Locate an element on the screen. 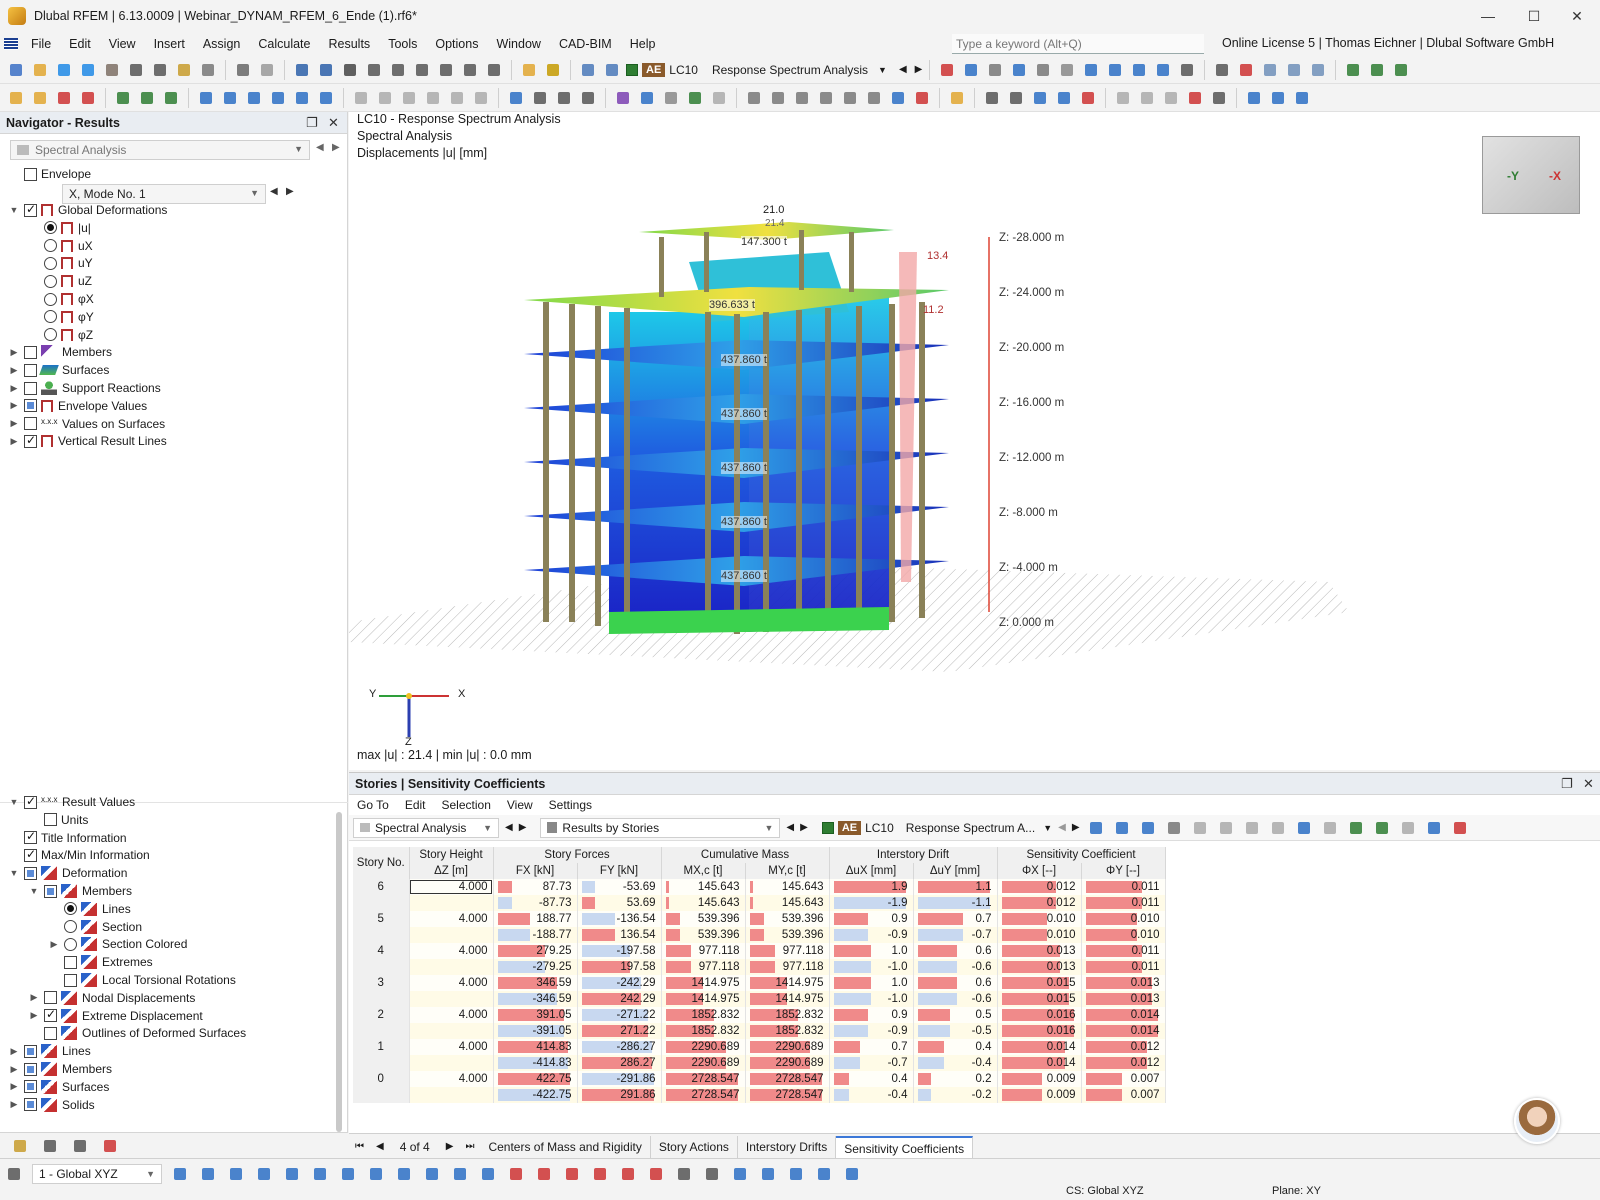 The width and height of the screenshot is (1600, 1200). workplane-icon is located at coordinates (433, 98).